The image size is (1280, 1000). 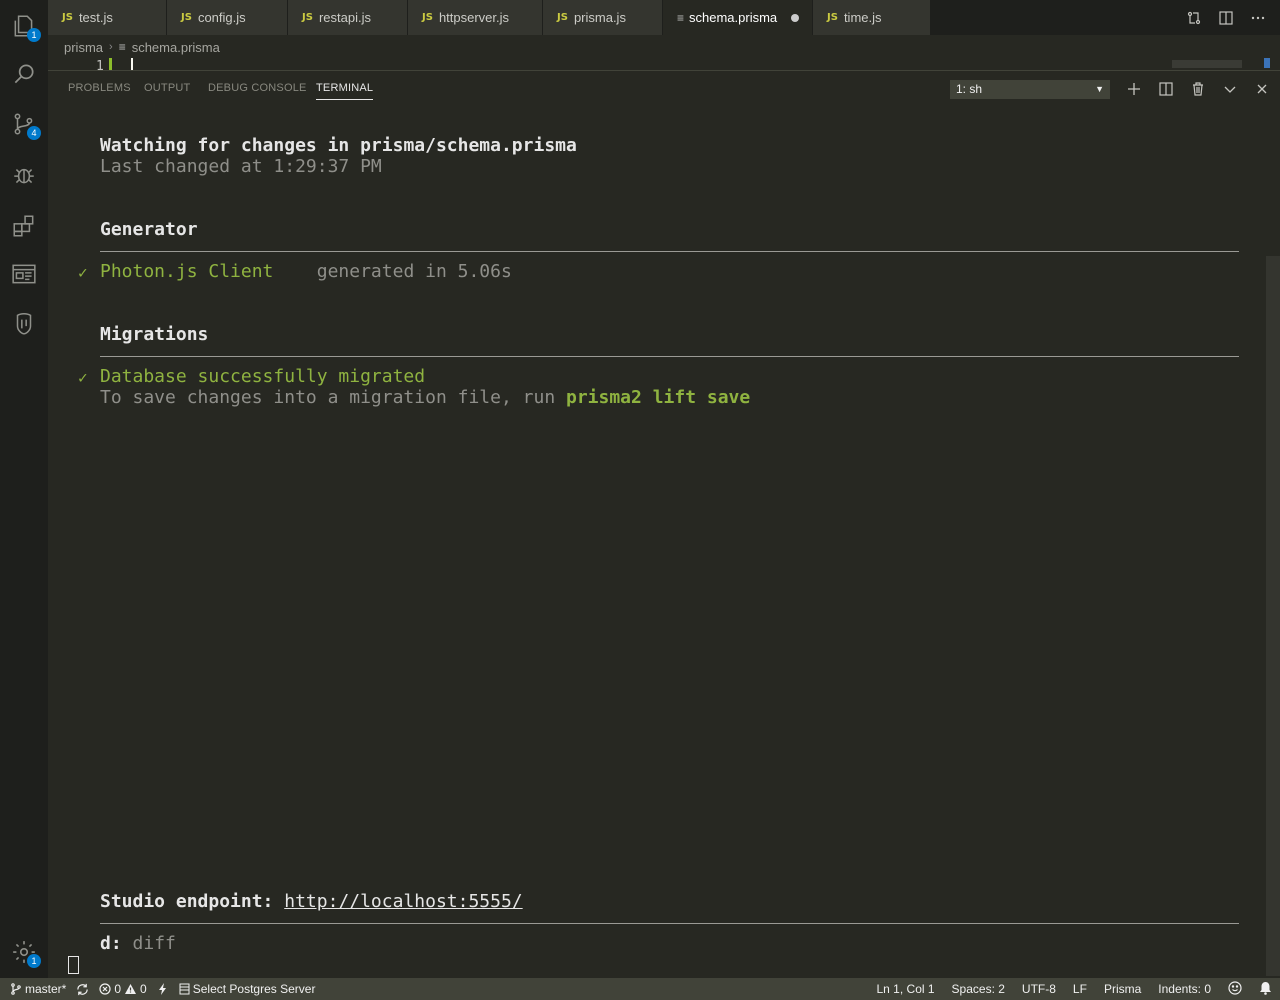 I want to click on gear-icon: 1, so click(x=24, y=952).